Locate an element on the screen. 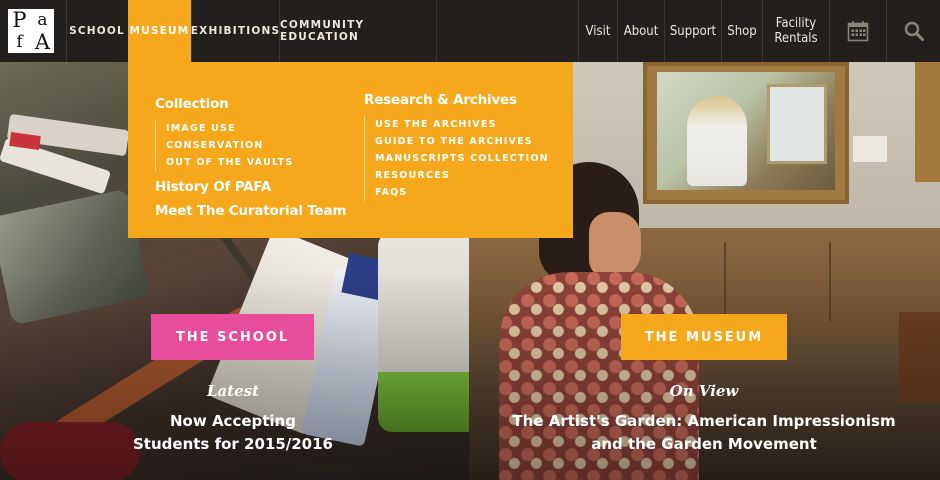 This screenshot has height=480, width=940. menu-link-manuscripts: MANUSCRIPTS COLLECTION is located at coordinates (462, 158).